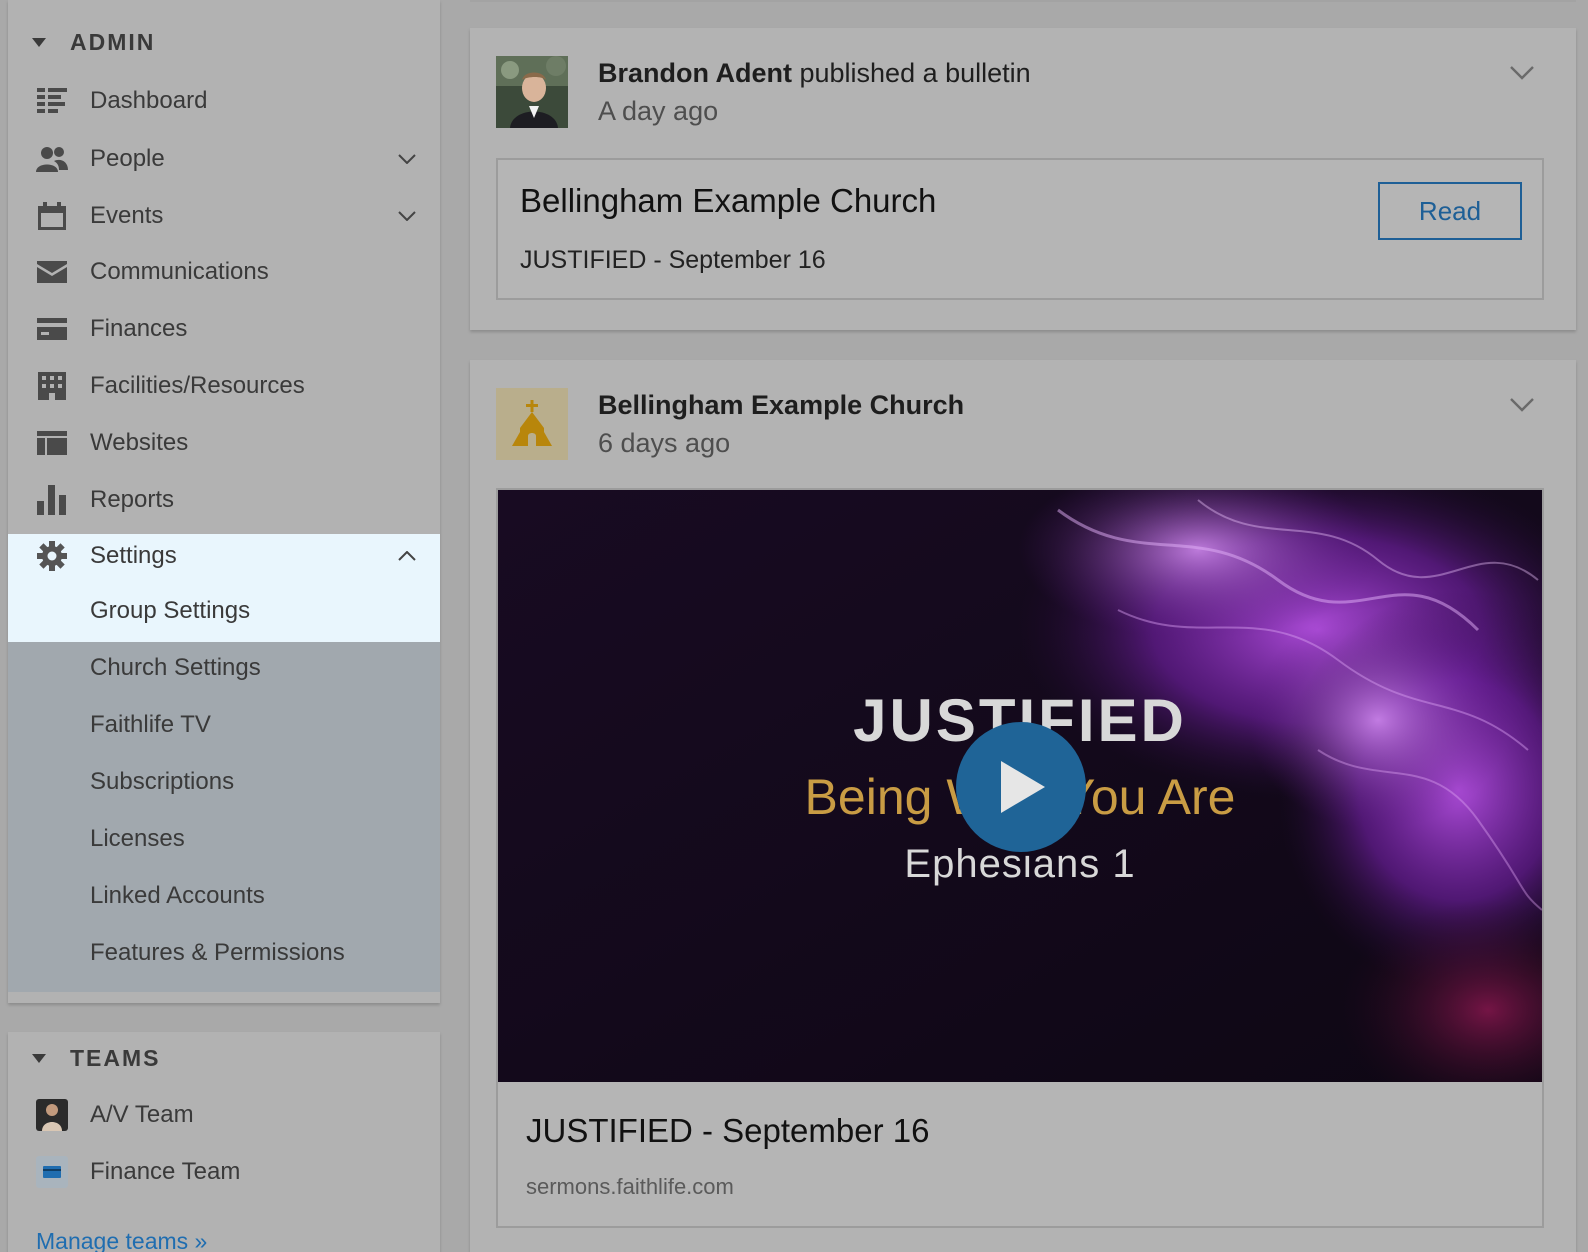 This screenshot has height=1252, width=1588. I want to click on team-item-finance: Finance Team, so click(224, 1172).